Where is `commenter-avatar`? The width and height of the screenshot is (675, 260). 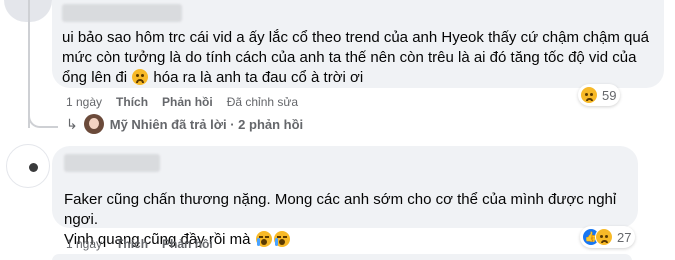
commenter-avatar is located at coordinates (28, 166).